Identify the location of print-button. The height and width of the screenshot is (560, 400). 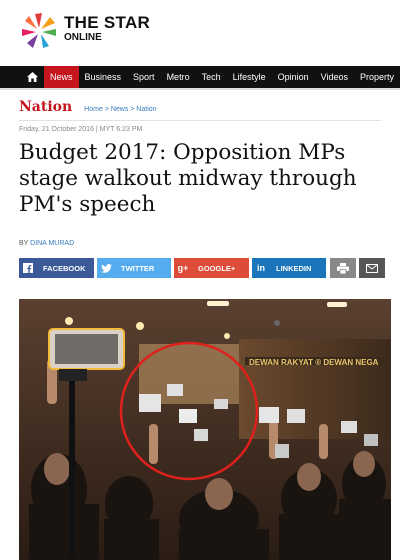
(343, 268).